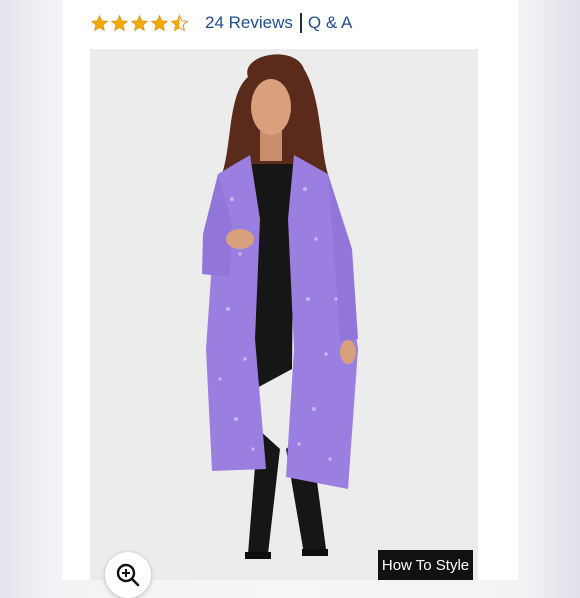 The width and height of the screenshot is (580, 598). I want to click on zoom-in-icon, so click(128, 575).